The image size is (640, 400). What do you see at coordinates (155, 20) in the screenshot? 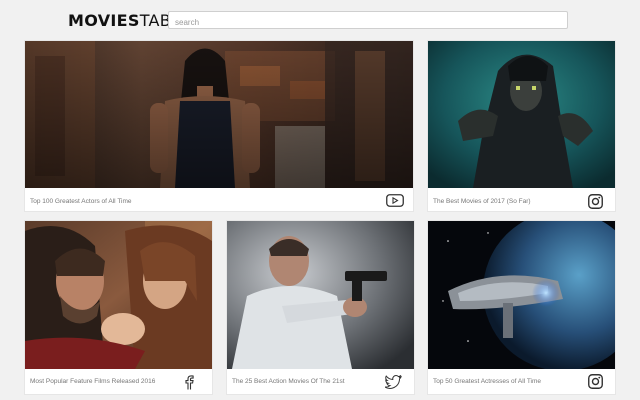
I see `logo-text-light: TAB` at bounding box center [155, 20].